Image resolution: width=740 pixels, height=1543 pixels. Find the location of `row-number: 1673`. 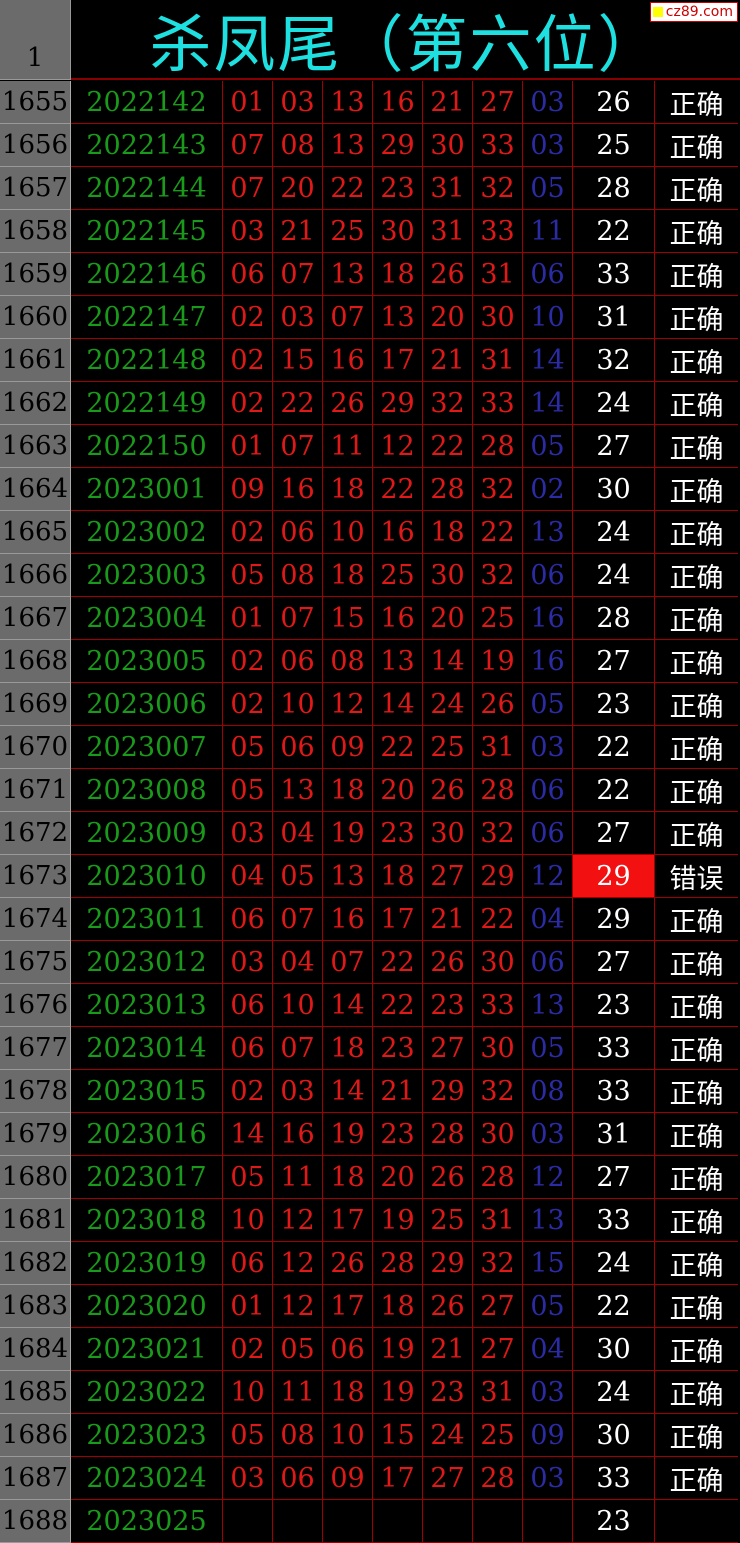

row-number: 1673 is located at coordinates (35, 876).